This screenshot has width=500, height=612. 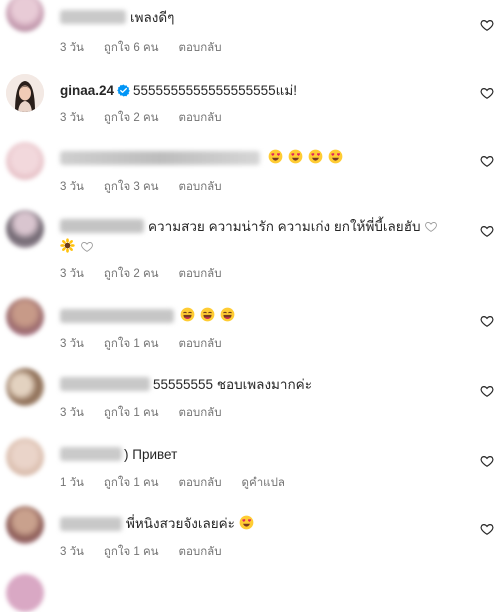 What do you see at coordinates (123, 90) in the screenshot?
I see `verified-badge-icon` at bounding box center [123, 90].